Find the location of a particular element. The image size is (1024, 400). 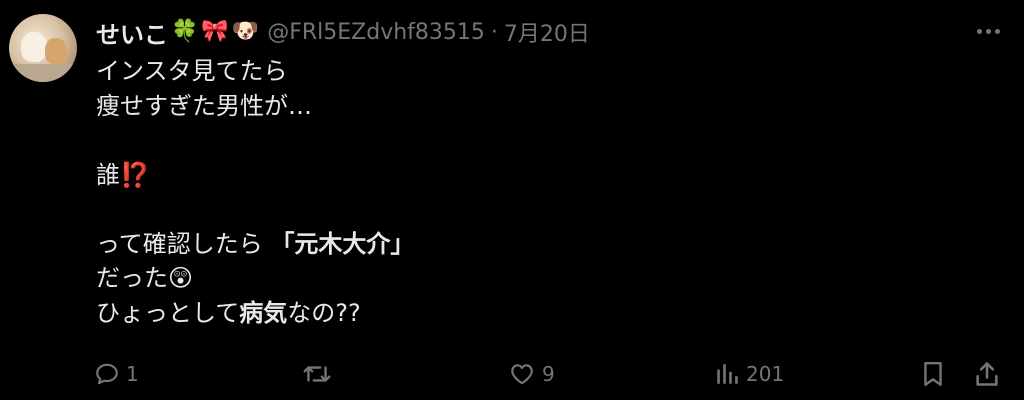

tweet-text-line: 誰⁉️ is located at coordinates (255, 175).